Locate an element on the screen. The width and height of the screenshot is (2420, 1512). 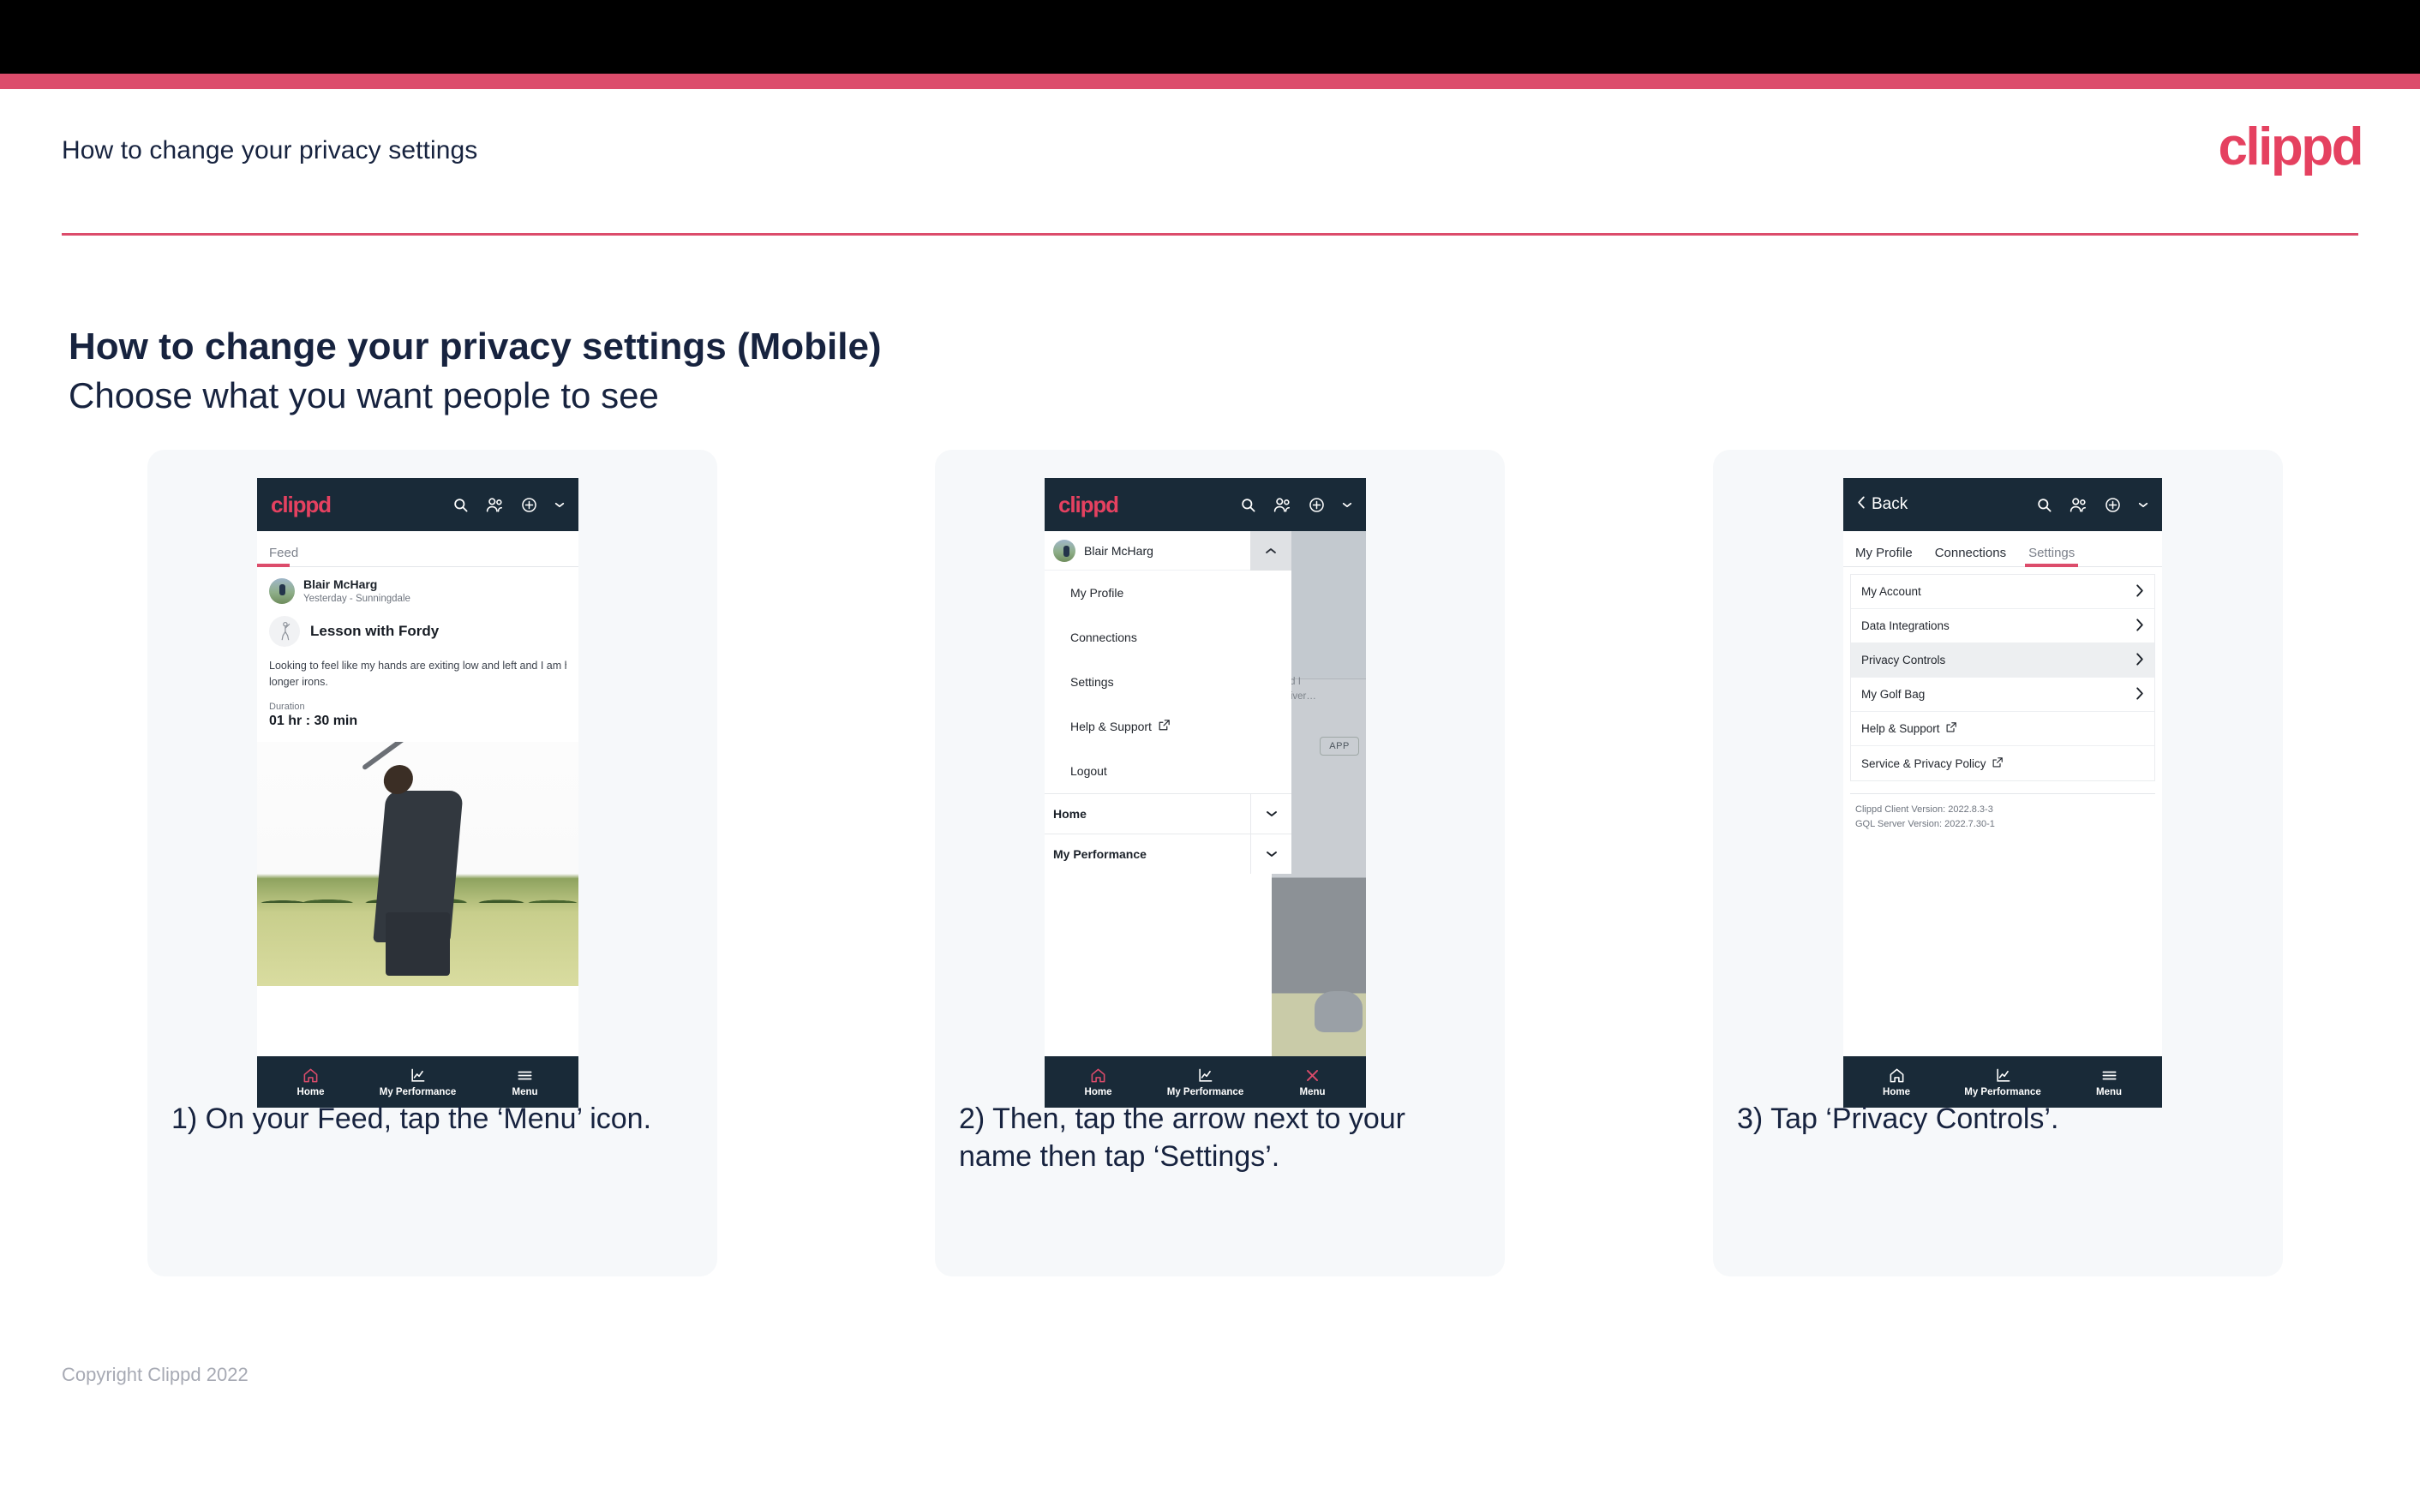
settings-row-label: Privacy Controls is located at coordinates (1904, 660).